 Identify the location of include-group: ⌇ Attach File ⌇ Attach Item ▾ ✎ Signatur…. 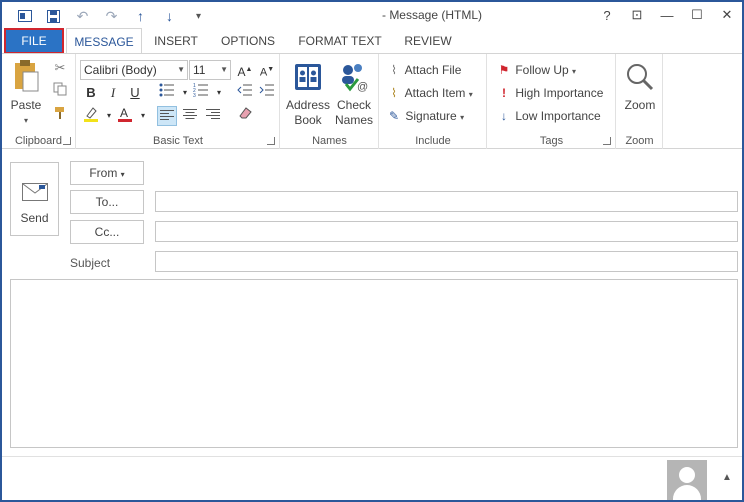
(433, 101).